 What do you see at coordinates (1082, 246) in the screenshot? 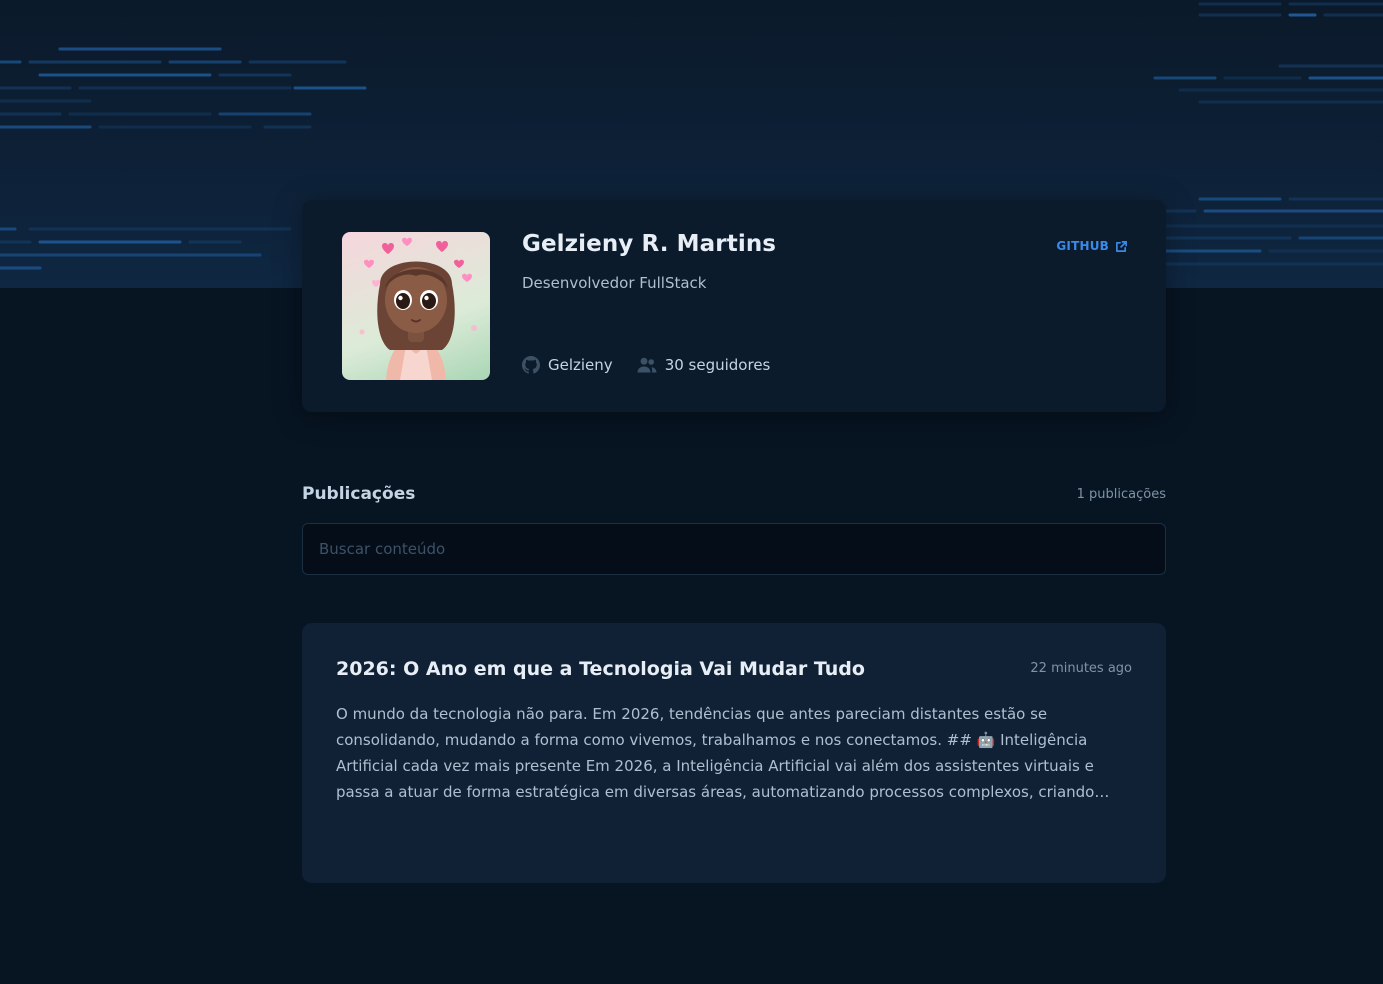
I see `github-link-label: GITHUB` at bounding box center [1082, 246].